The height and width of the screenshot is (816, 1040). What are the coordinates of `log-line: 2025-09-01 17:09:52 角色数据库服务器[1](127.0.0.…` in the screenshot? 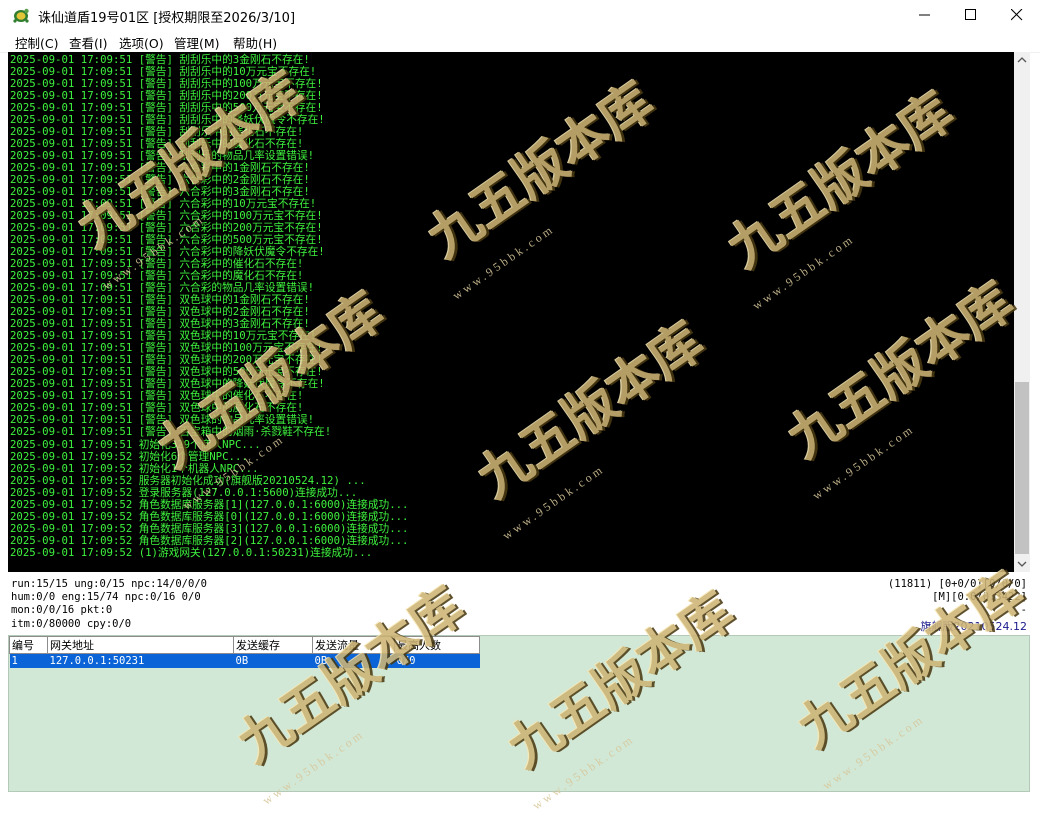 It's located at (209, 504).